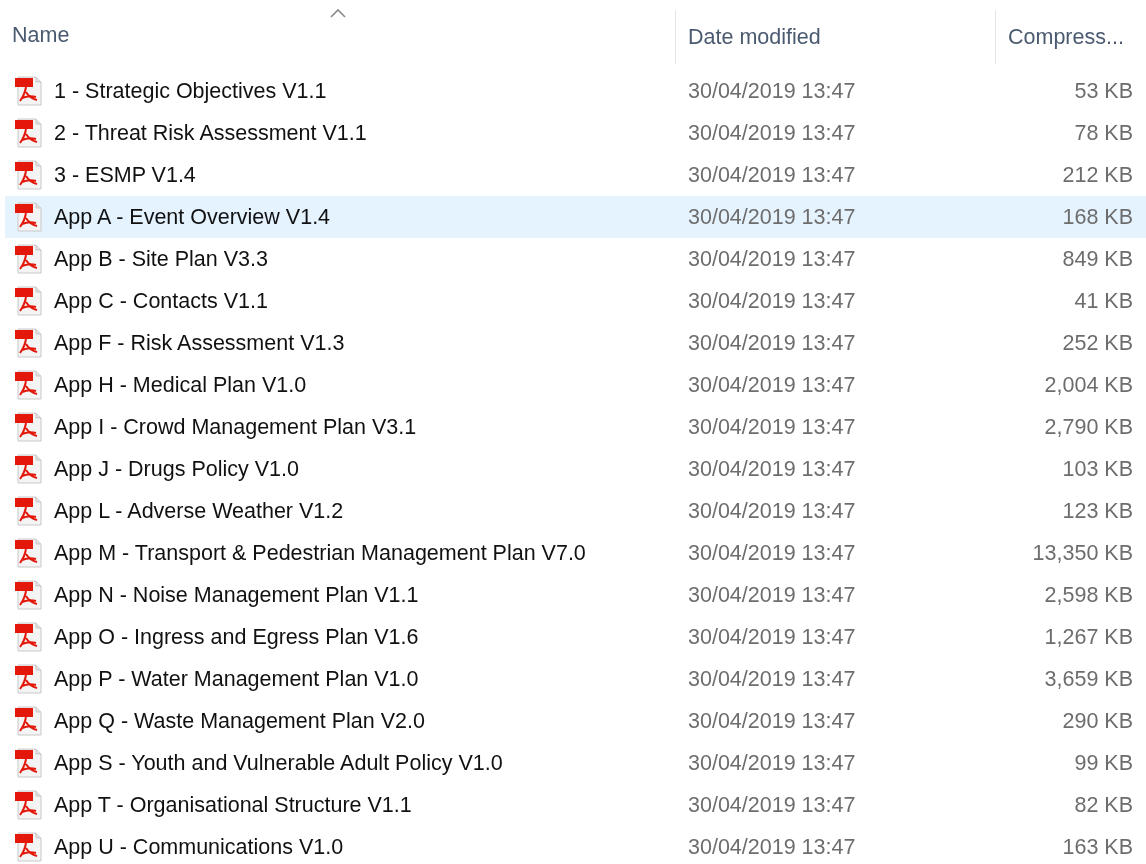 This screenshot has height=864, width=1146. Describe the element at coordinates (210, 133) in the screenshot. I see `file-name: 2 - Threat Risk Assessment V1.1` at that location.